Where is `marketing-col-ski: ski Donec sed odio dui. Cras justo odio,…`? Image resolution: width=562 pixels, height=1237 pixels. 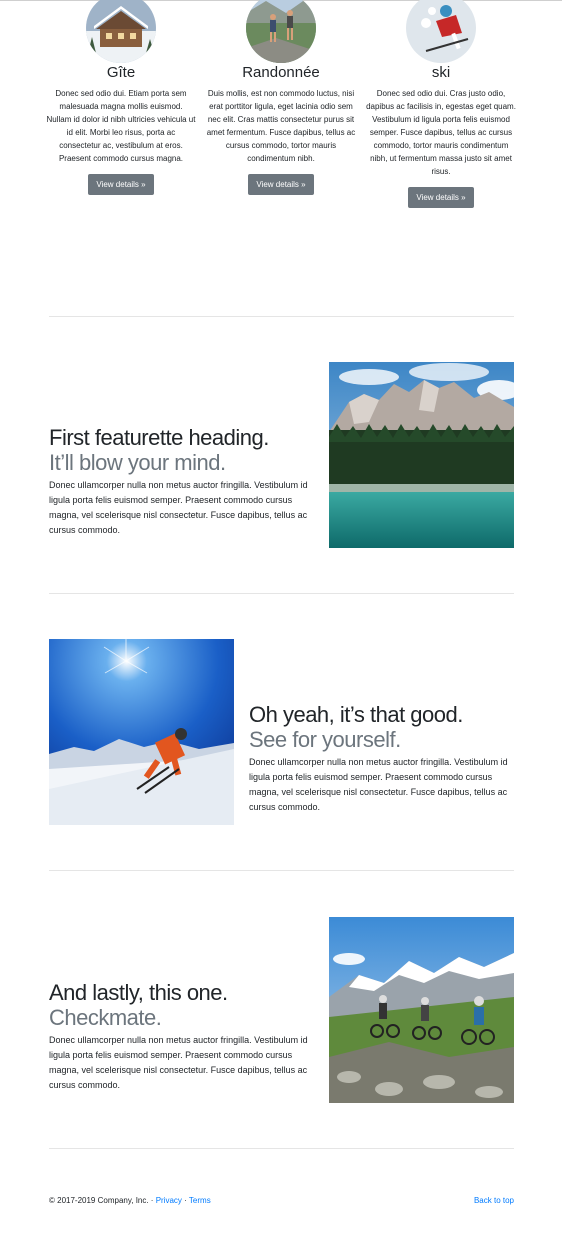
marketing-col-ski: ski Donec sed odio dui. Cras justo odio,… is located at coordinates (441, 104).